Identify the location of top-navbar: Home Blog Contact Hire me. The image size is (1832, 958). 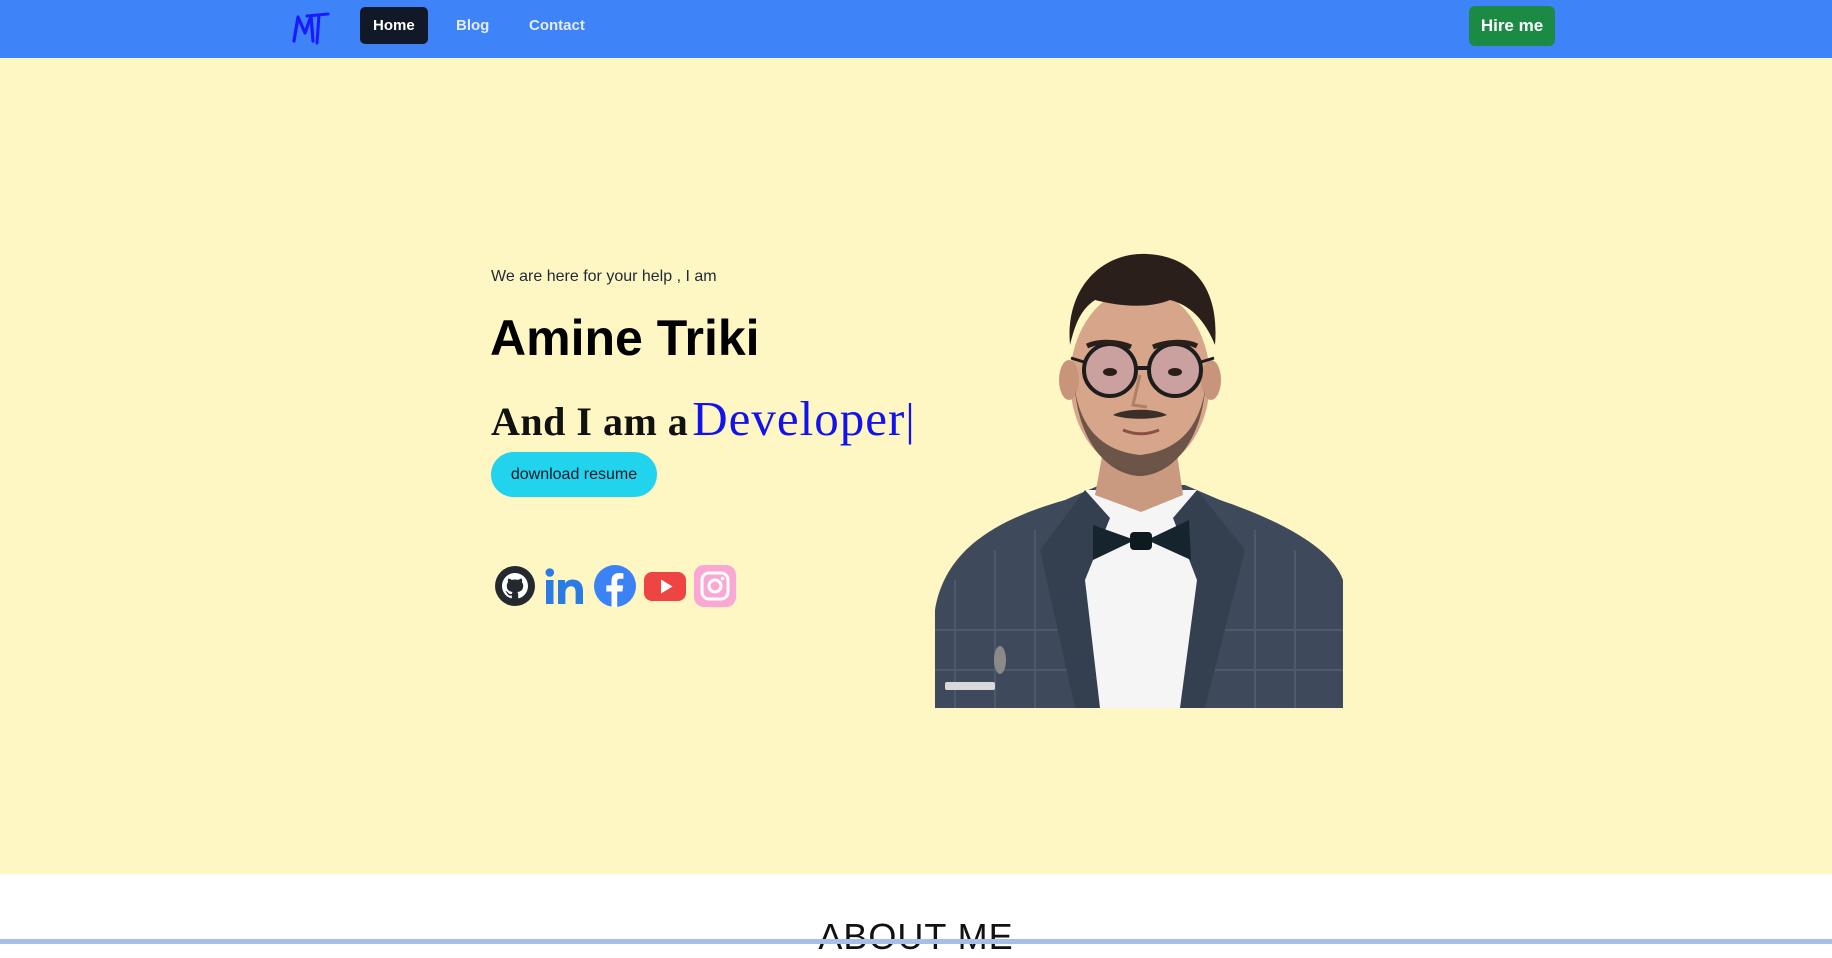
(916, 29).